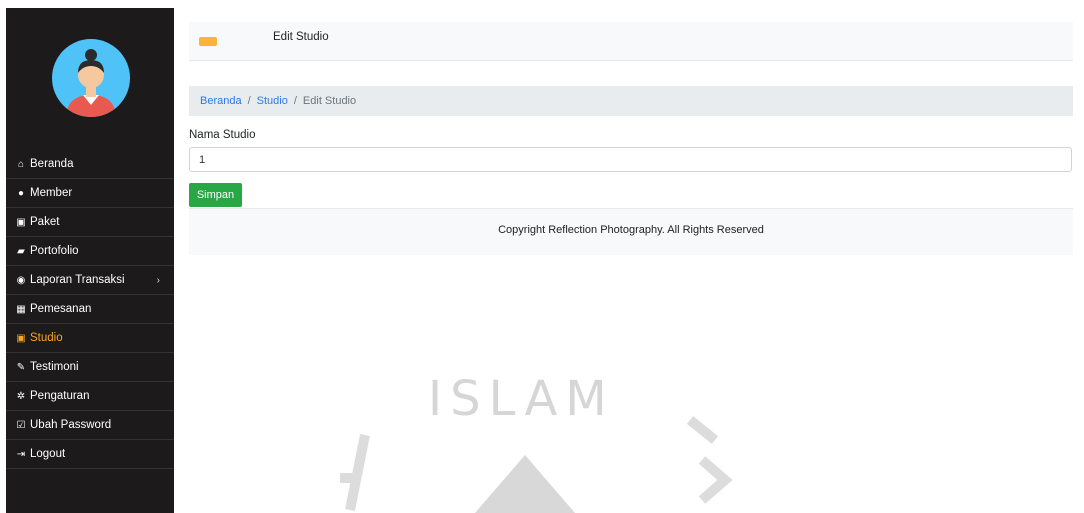  I want to click on sidebar-item-label: Laporan Transaksi, so click(77, 280).